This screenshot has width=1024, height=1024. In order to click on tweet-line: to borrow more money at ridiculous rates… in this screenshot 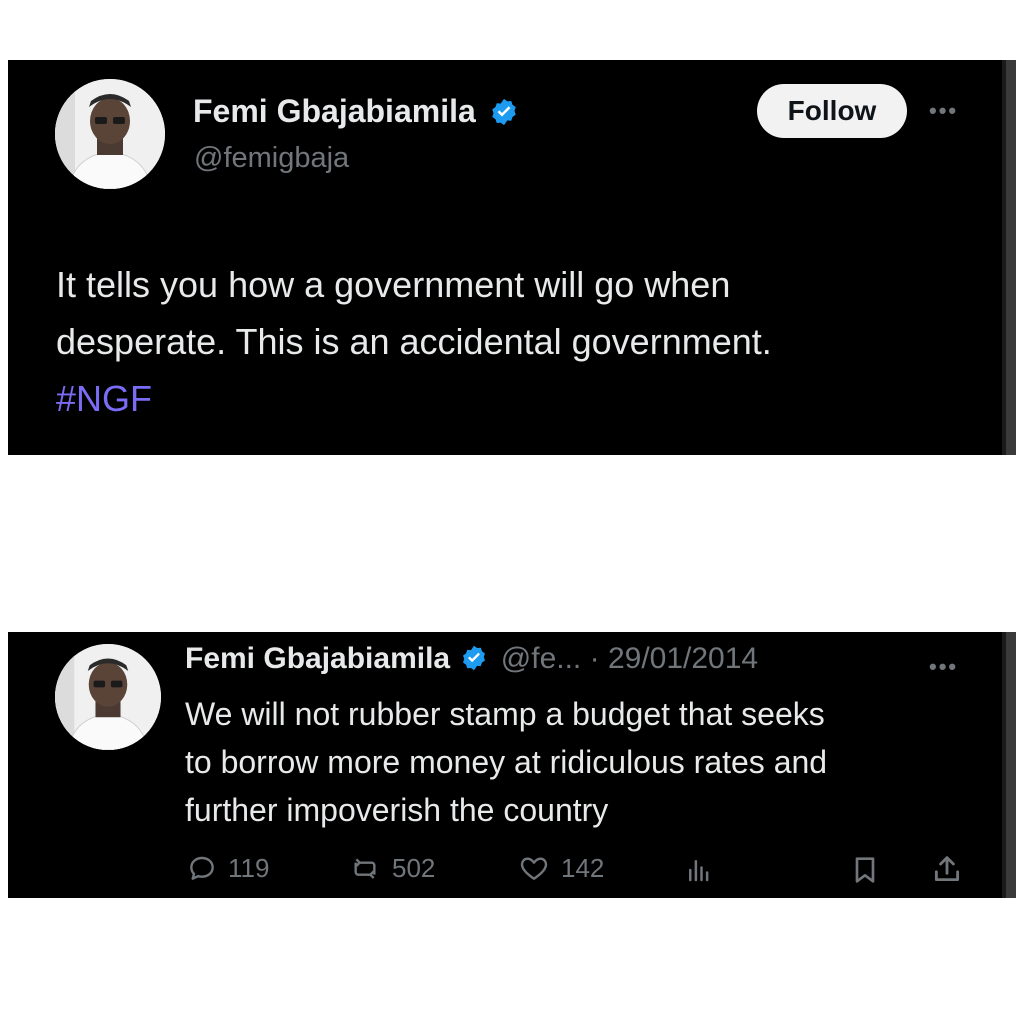, I will do `click(506, 762)`.